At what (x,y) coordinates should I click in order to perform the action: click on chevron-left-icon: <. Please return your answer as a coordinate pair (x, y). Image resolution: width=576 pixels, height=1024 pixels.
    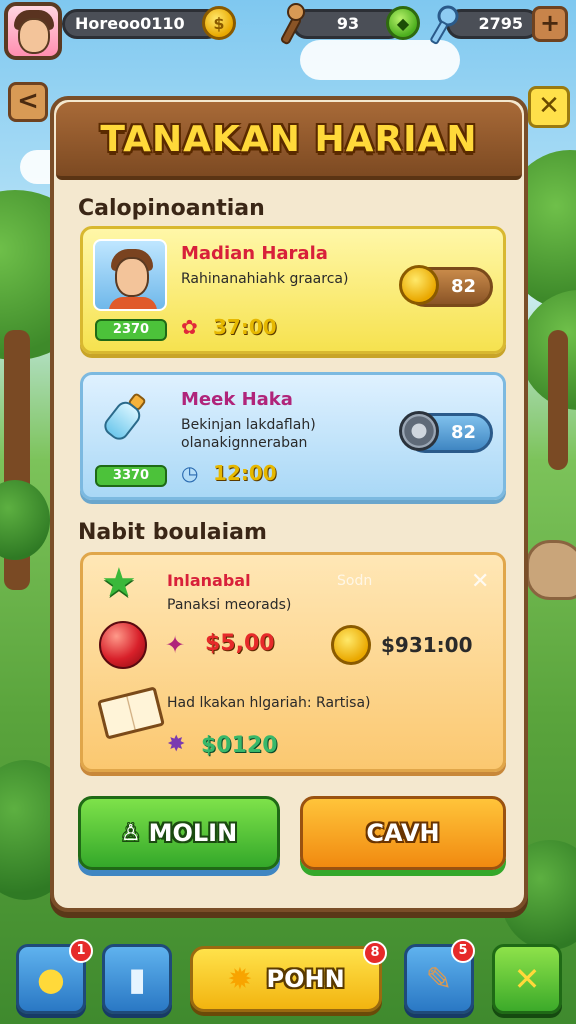
    Looking at the image, I should click on (28, 101).